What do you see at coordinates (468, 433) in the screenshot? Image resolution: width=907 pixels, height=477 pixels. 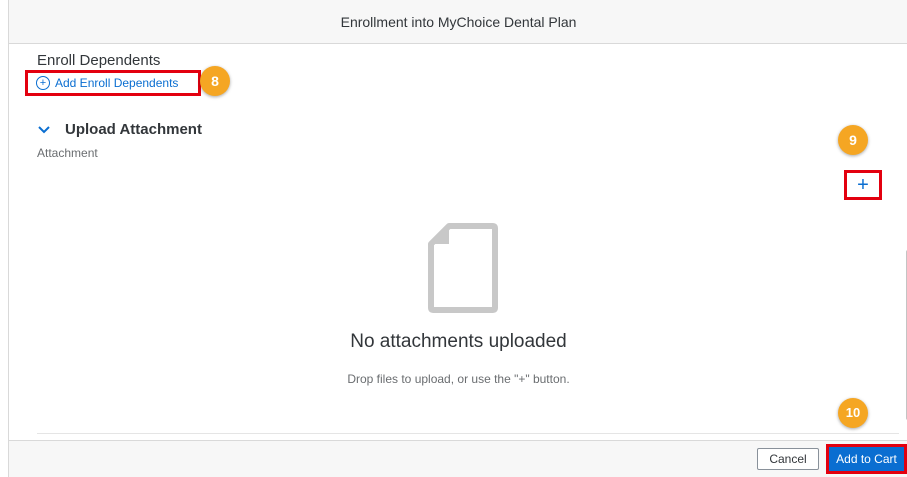 I see `content-divider` at bounding box center [468, 433].